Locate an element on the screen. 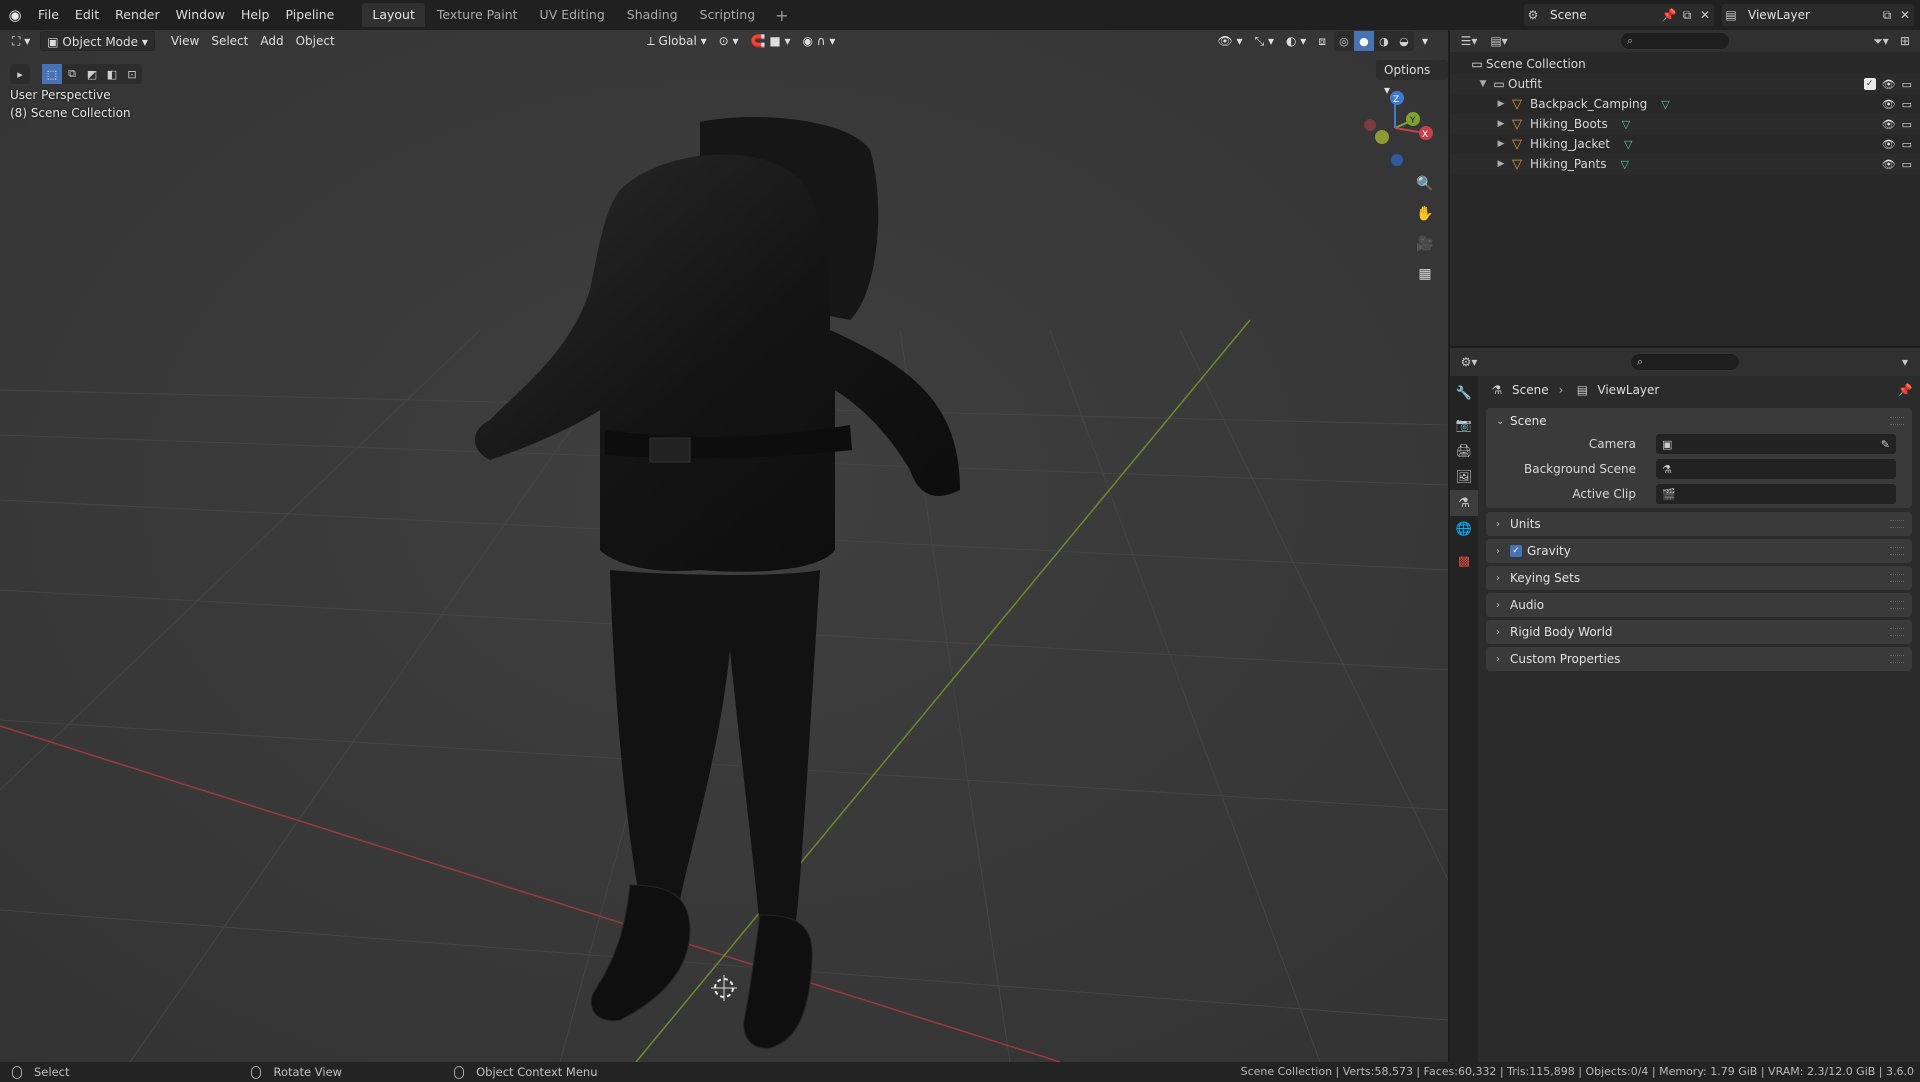 The height and width of the screenshot is (1082, 1920). visibility-icon: 👁 ▾ is located at coordinates (1229, 41).